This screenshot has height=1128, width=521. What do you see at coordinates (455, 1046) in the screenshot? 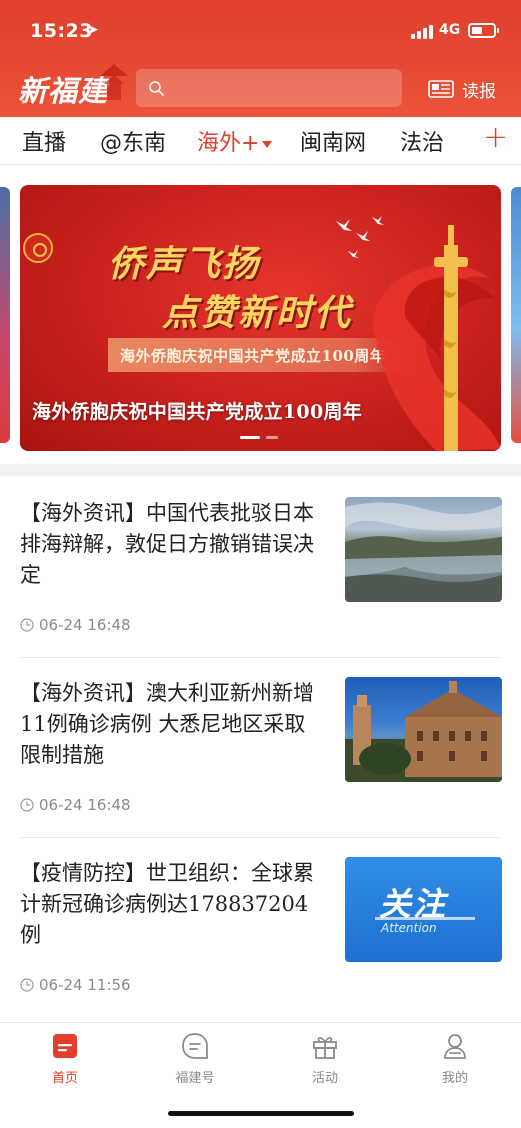
I see `profile-icon` at bounding box center [455, 1046].